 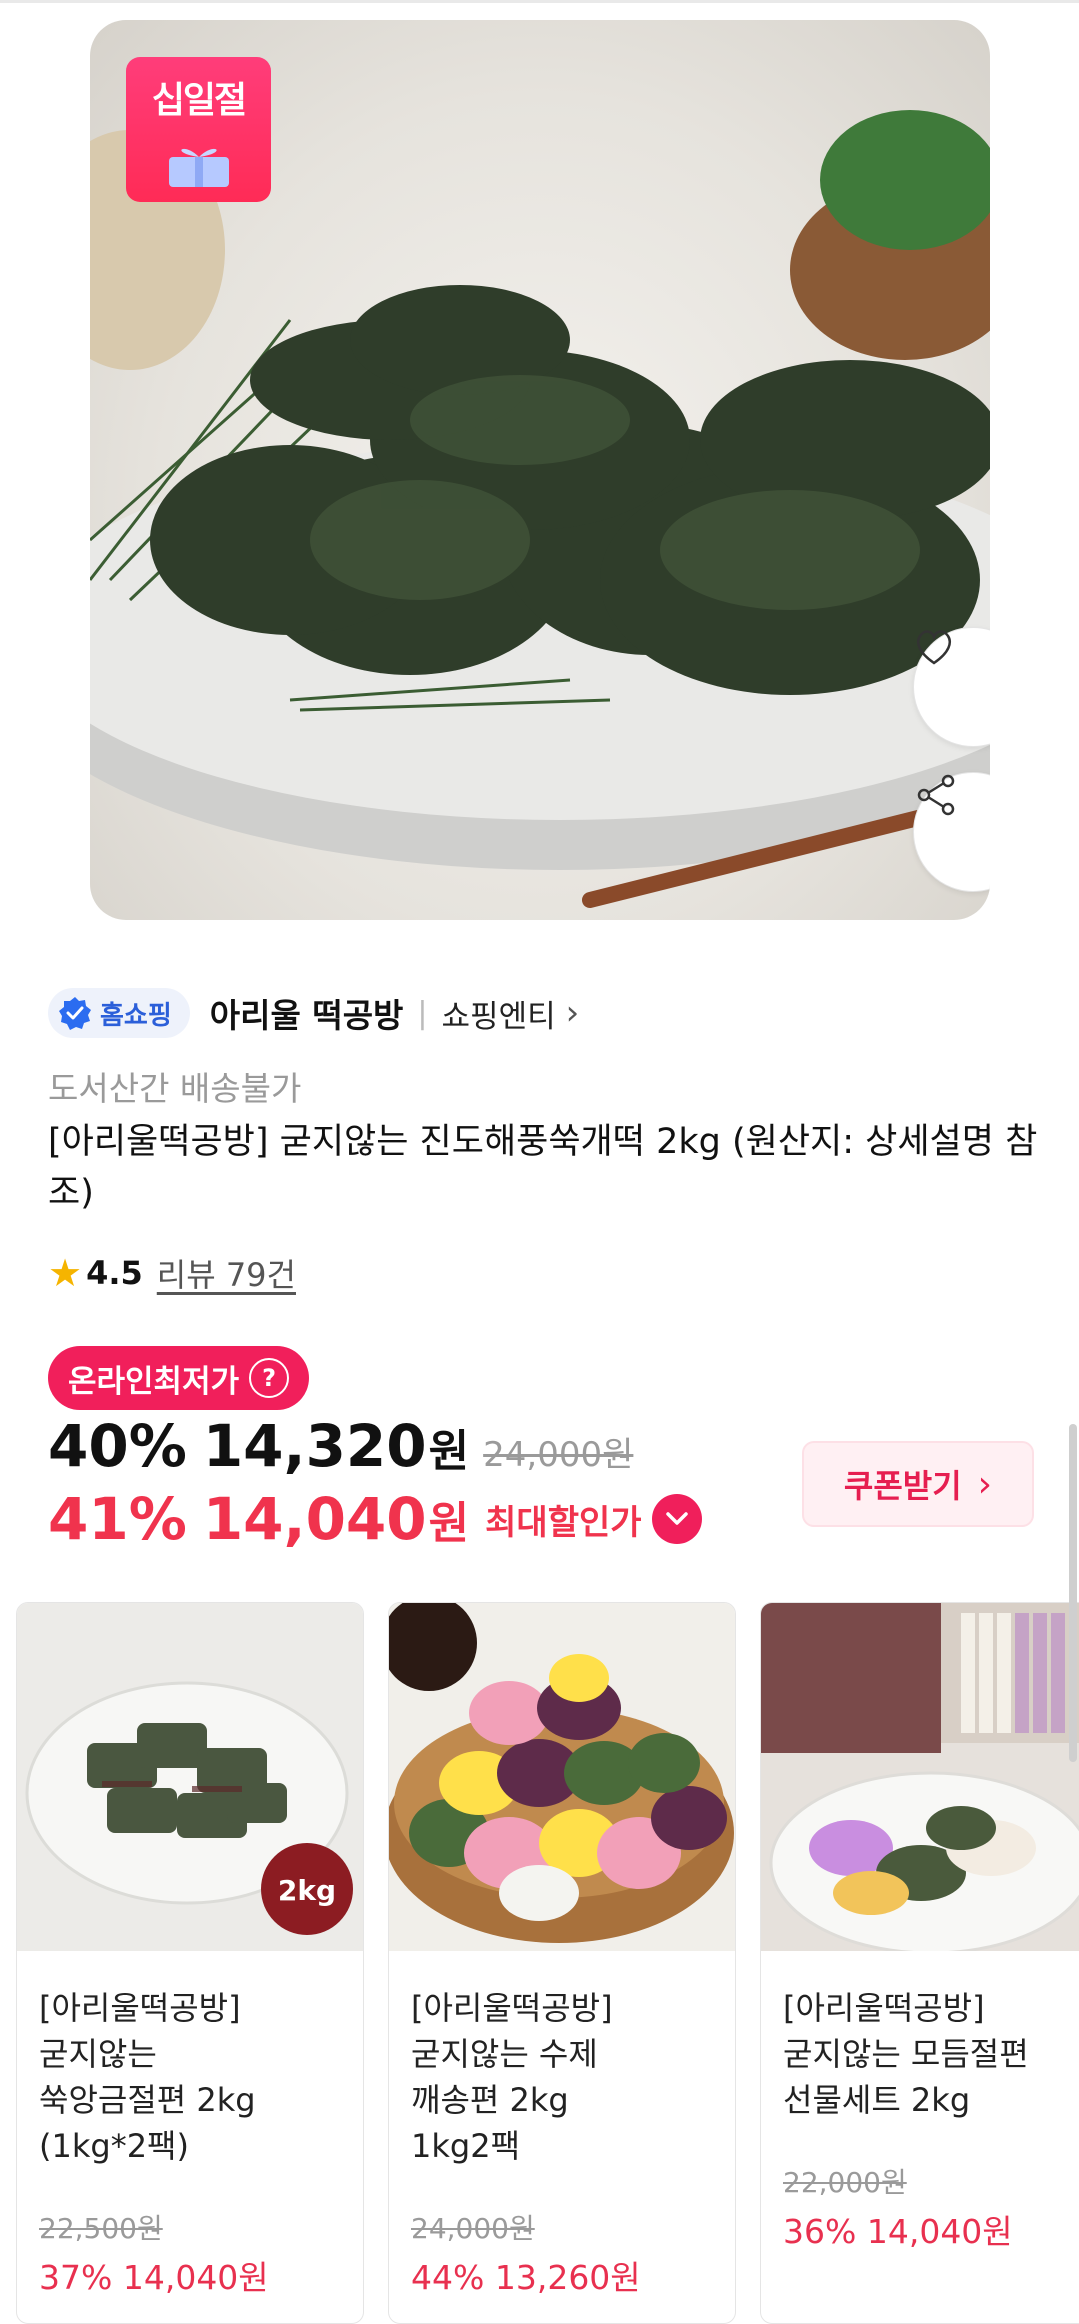 I want to click on max-discount-rate: 41%, so click(x=117, y=1519).